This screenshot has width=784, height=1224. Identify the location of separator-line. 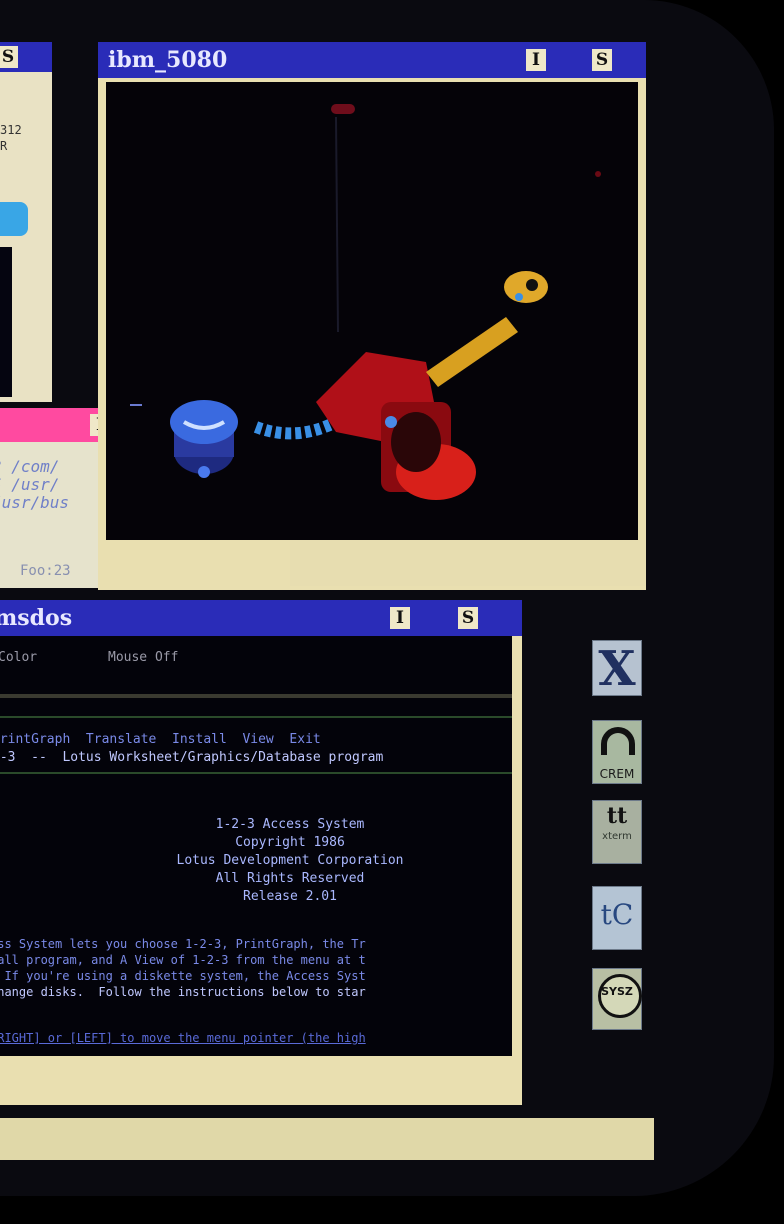
(256, 696).